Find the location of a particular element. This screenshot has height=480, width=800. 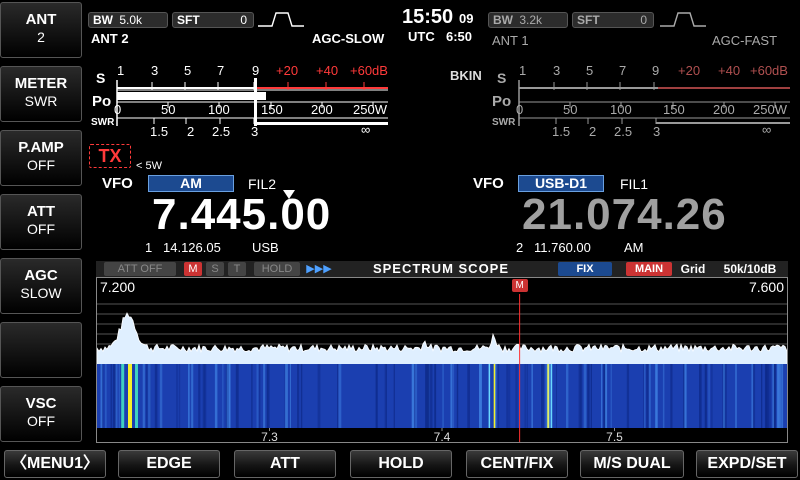

ant-button: ANT 2 is located at coordinates (41, 30).